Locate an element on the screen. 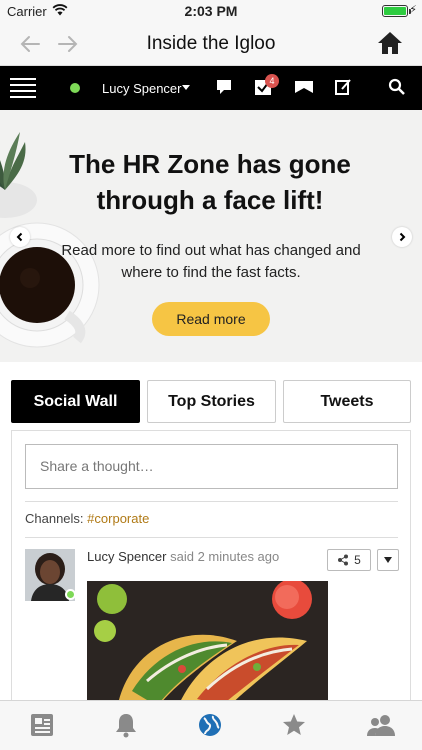 Image resolution: width=422 pixels, height=750 pixels. read-more-button: Read more is located at coordinates (211, 319).